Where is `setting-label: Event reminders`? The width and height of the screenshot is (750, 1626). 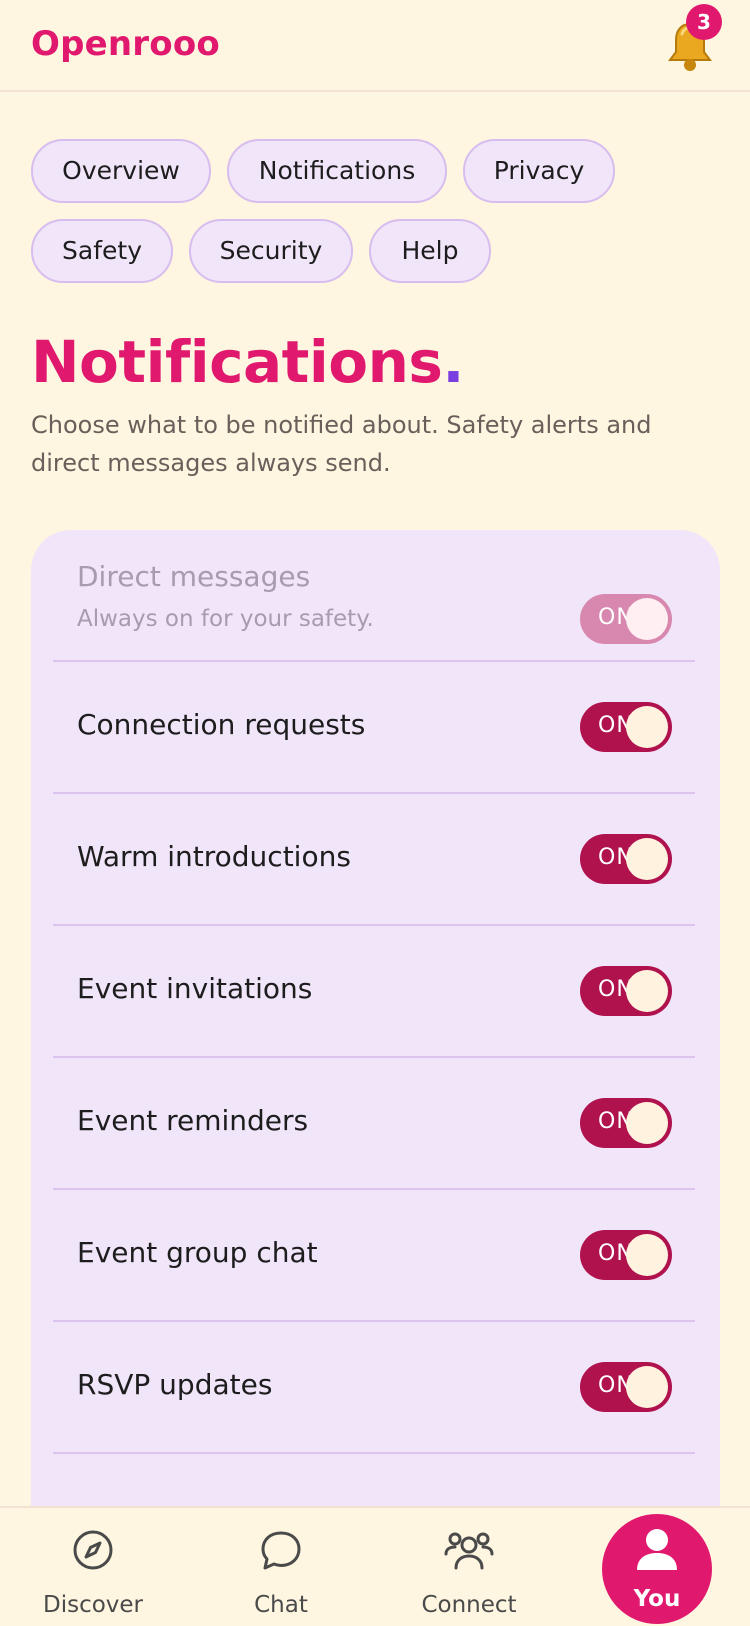
setting-label: Event reminders is located at coordinates (193, 1120).